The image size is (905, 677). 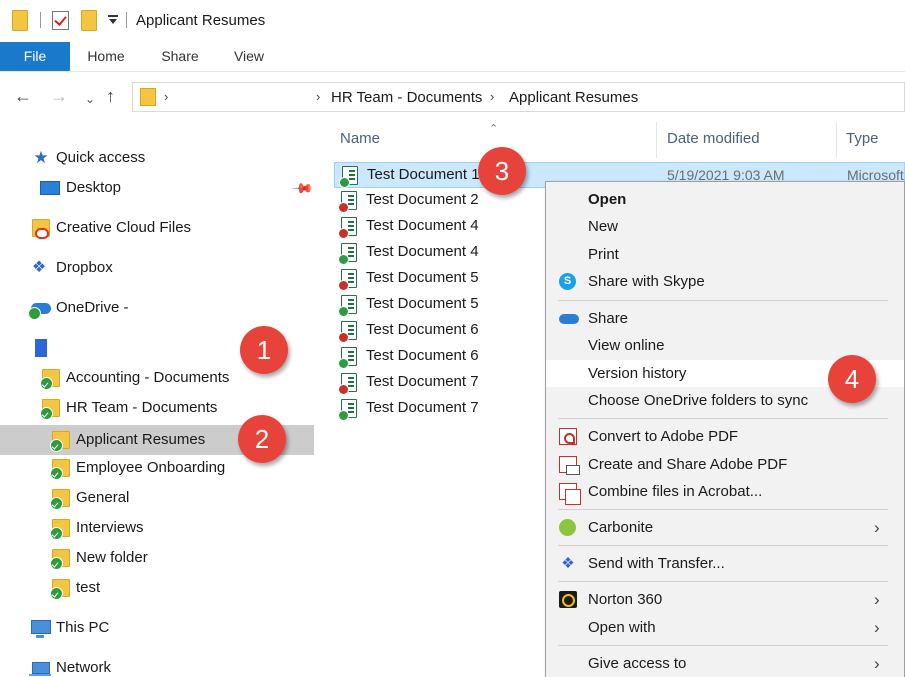 What do you see at coordinates (422, 355) in the screenshot?
I see `file-name: Test Document 6` at bounding box center [422, 355].